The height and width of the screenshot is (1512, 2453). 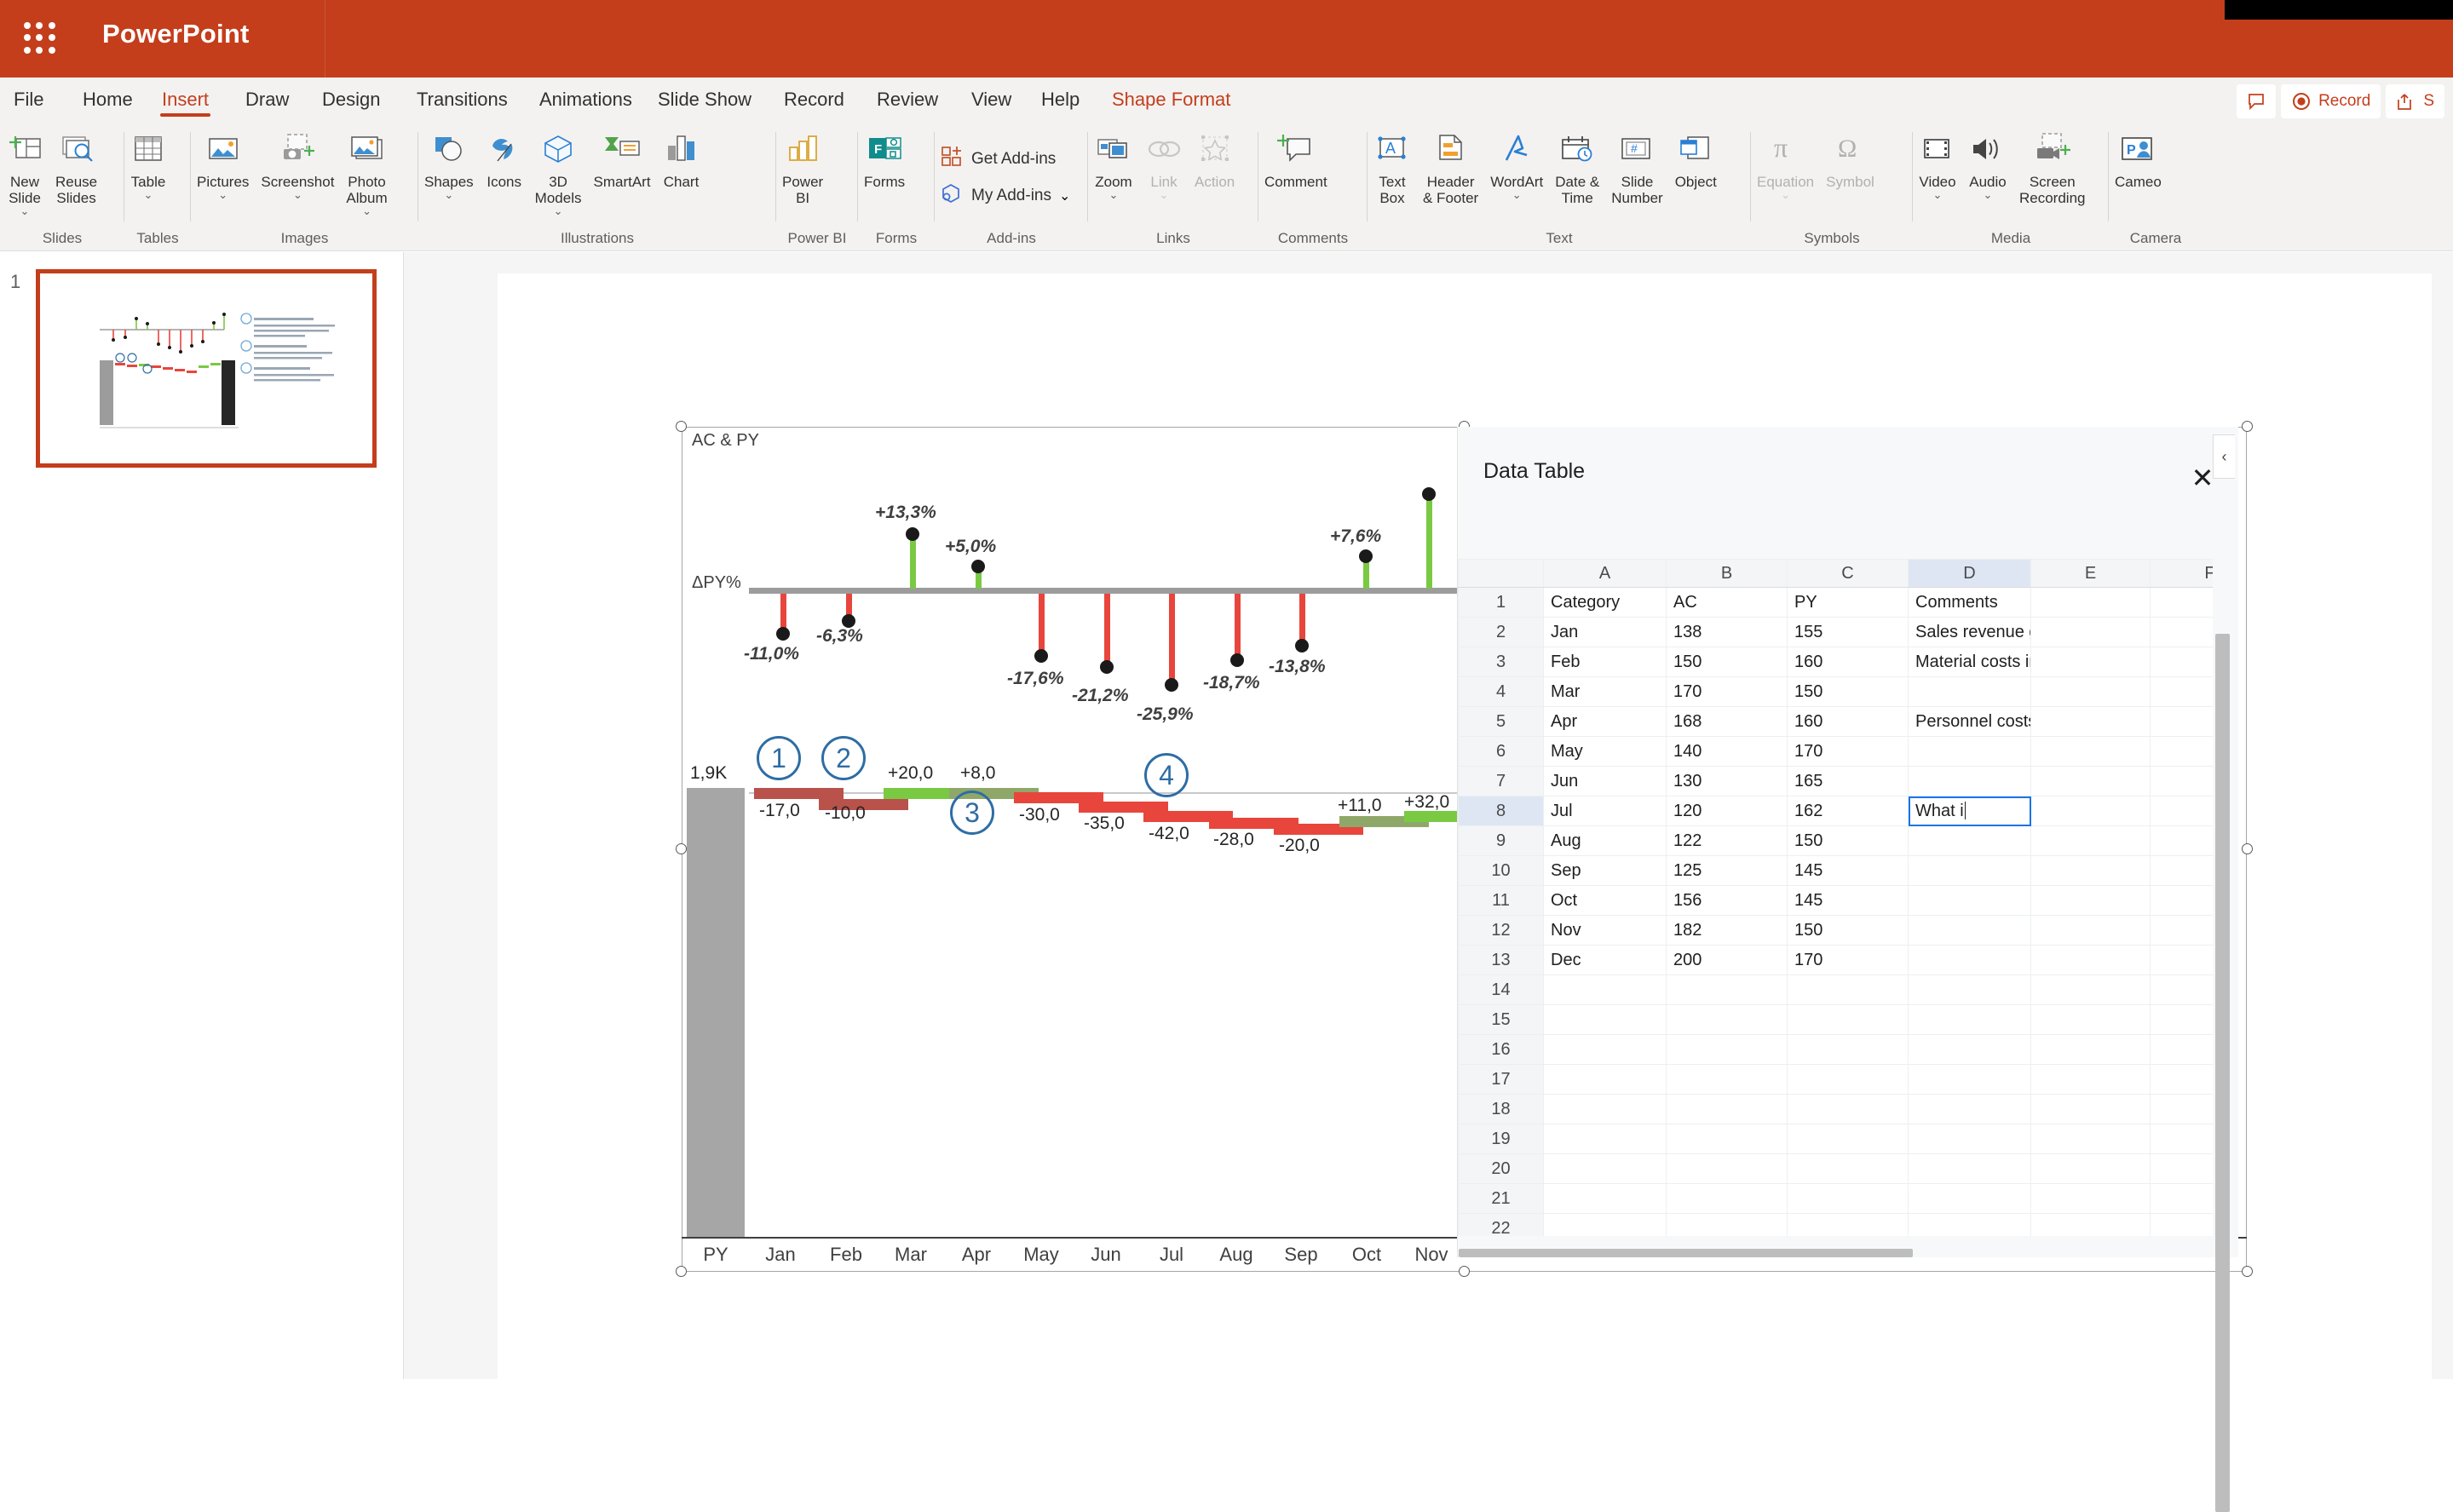 What do you see at coordinates (1836, 662) in the screenshot?
I see `table-row: 3Feb150160Material costs in` at bounding box center [1836, 662].